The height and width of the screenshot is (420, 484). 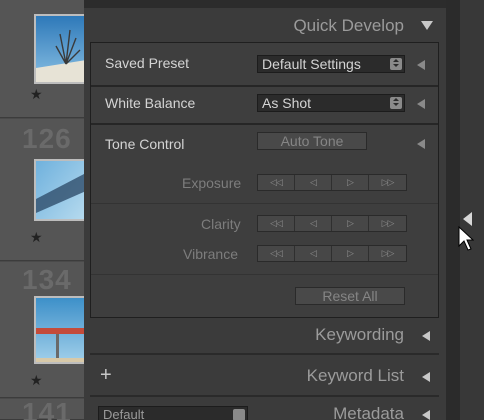 What do you see at coordinates (211, 254) in the screenshot?
I see `vibrance-label: Vibrance` at bounding box center [211, 254].